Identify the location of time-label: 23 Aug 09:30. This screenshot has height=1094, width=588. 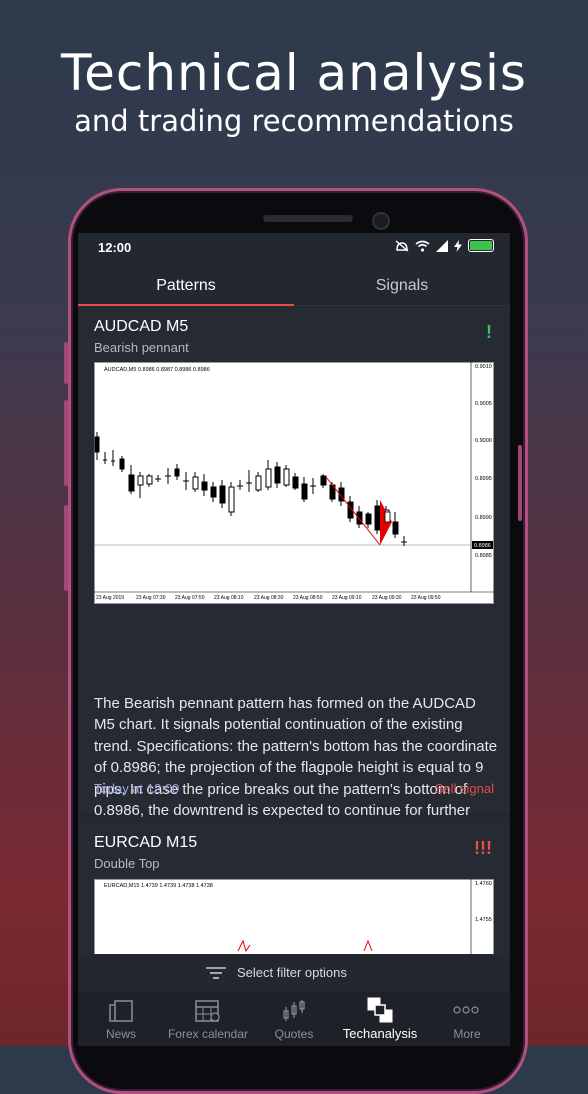
(387, 598).